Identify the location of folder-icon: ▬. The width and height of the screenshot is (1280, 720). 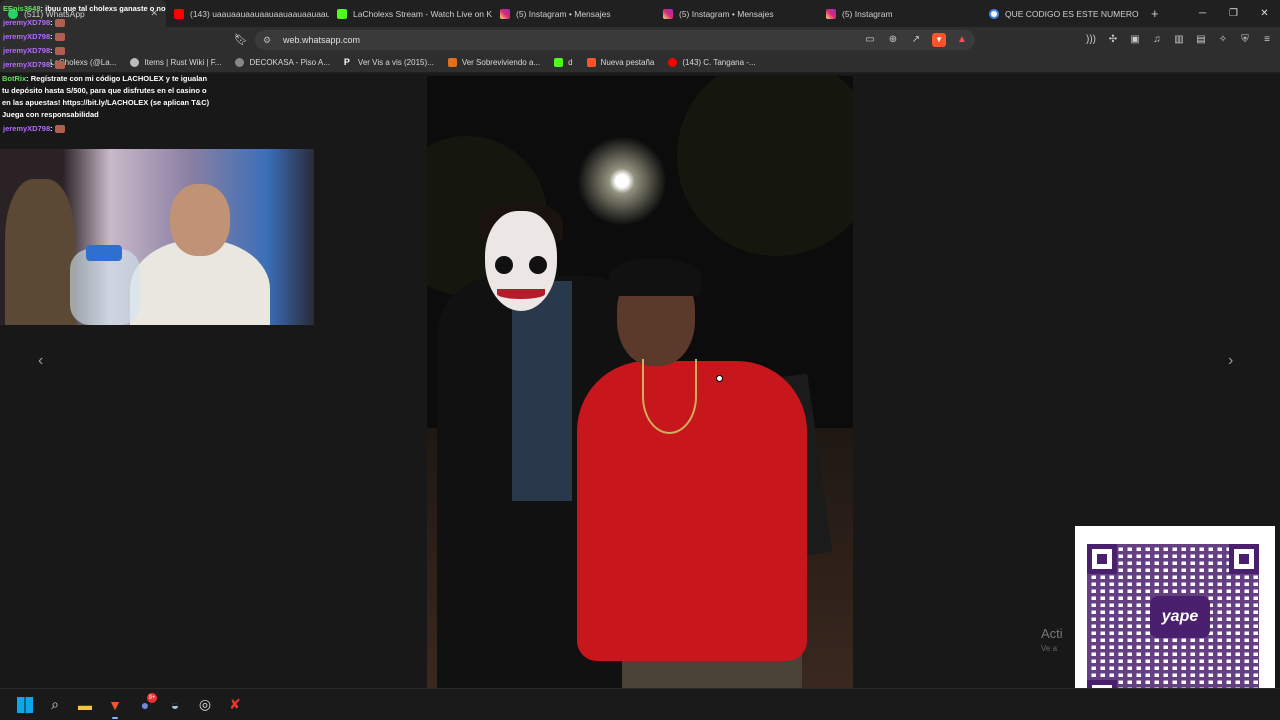
(85, 704).